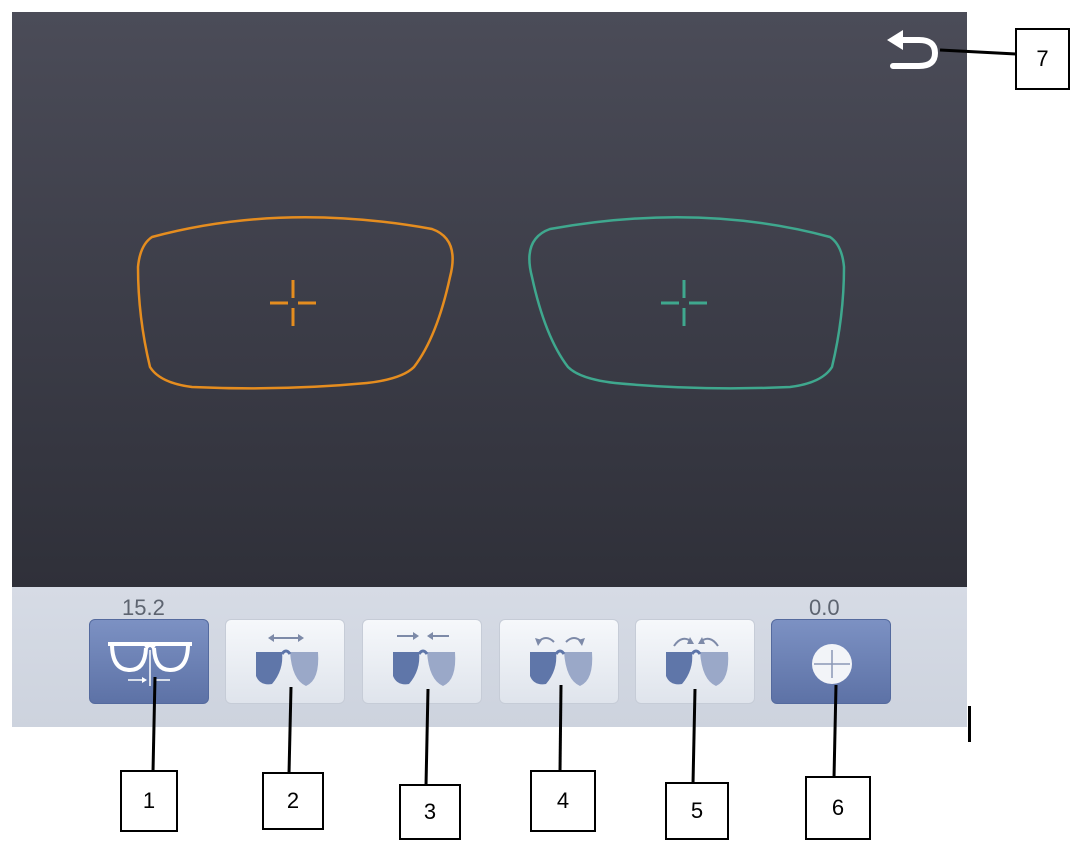 Image resolution: width=1077 pixels, height=845 pixels. Describe the element at coordinates (563, 801) in the screenshot. I see `callout-4: 4` at that location.